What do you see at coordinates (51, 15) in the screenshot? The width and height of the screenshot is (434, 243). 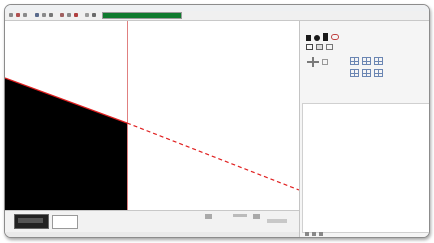 I see `pencil-icon` at bounding box center [51, 15].